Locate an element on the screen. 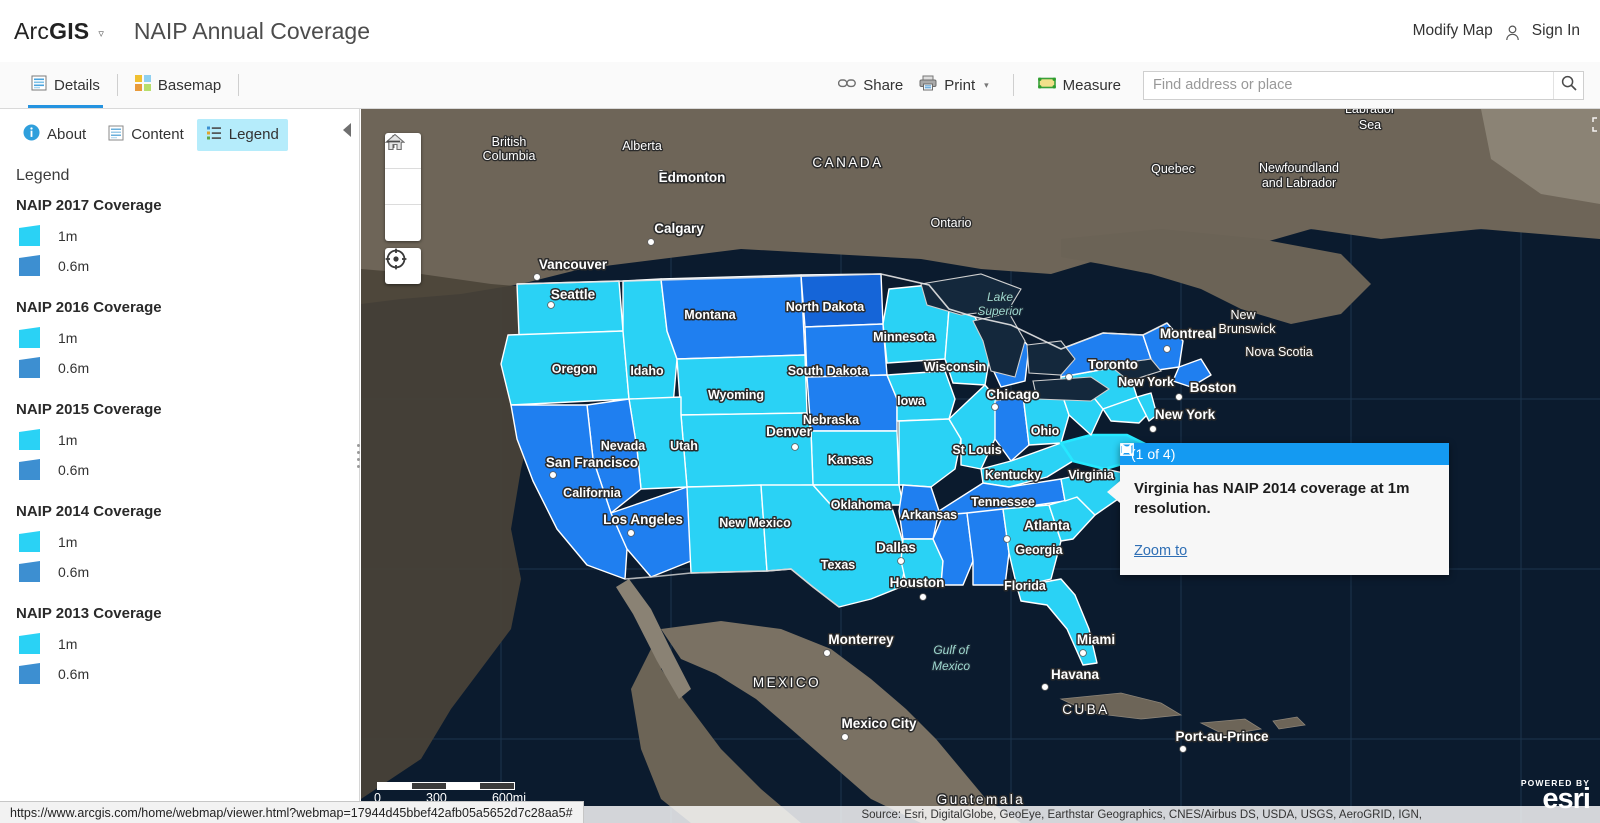 The image size is (1600, 823). map-city-label: Miami is located at coordinates (1096, 639).